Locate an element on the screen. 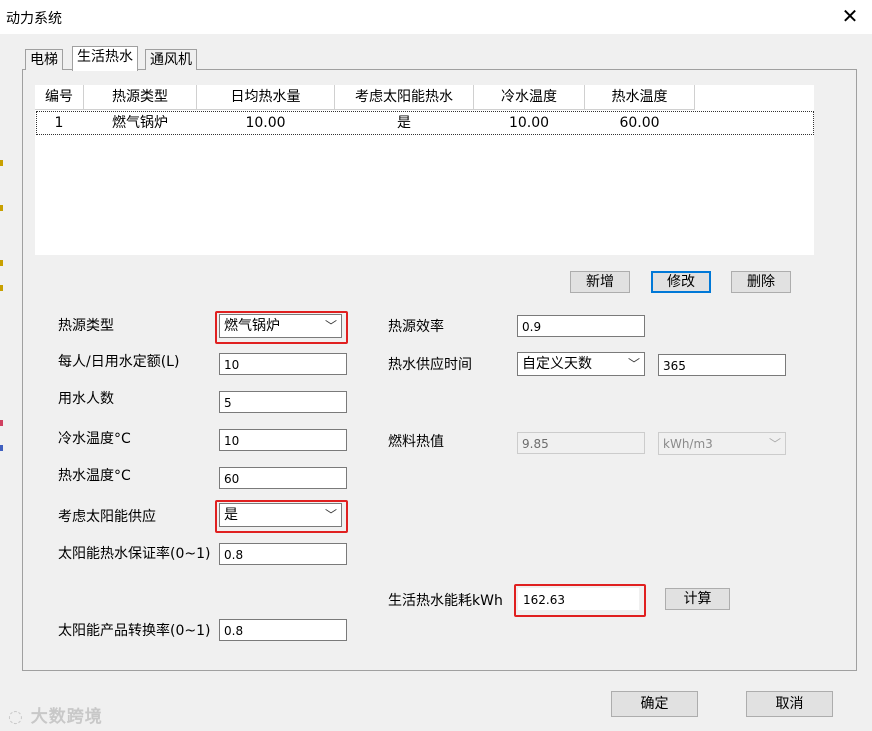  fuel-unit-value: kWh/m3 is located at coordinates (688, 444).